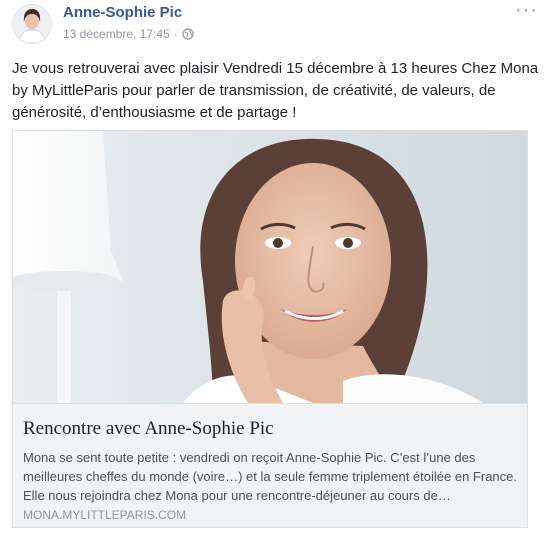 This screenshot has width=550, height=534. I want to click on avatar-portrait-icon, so click(32, 24).